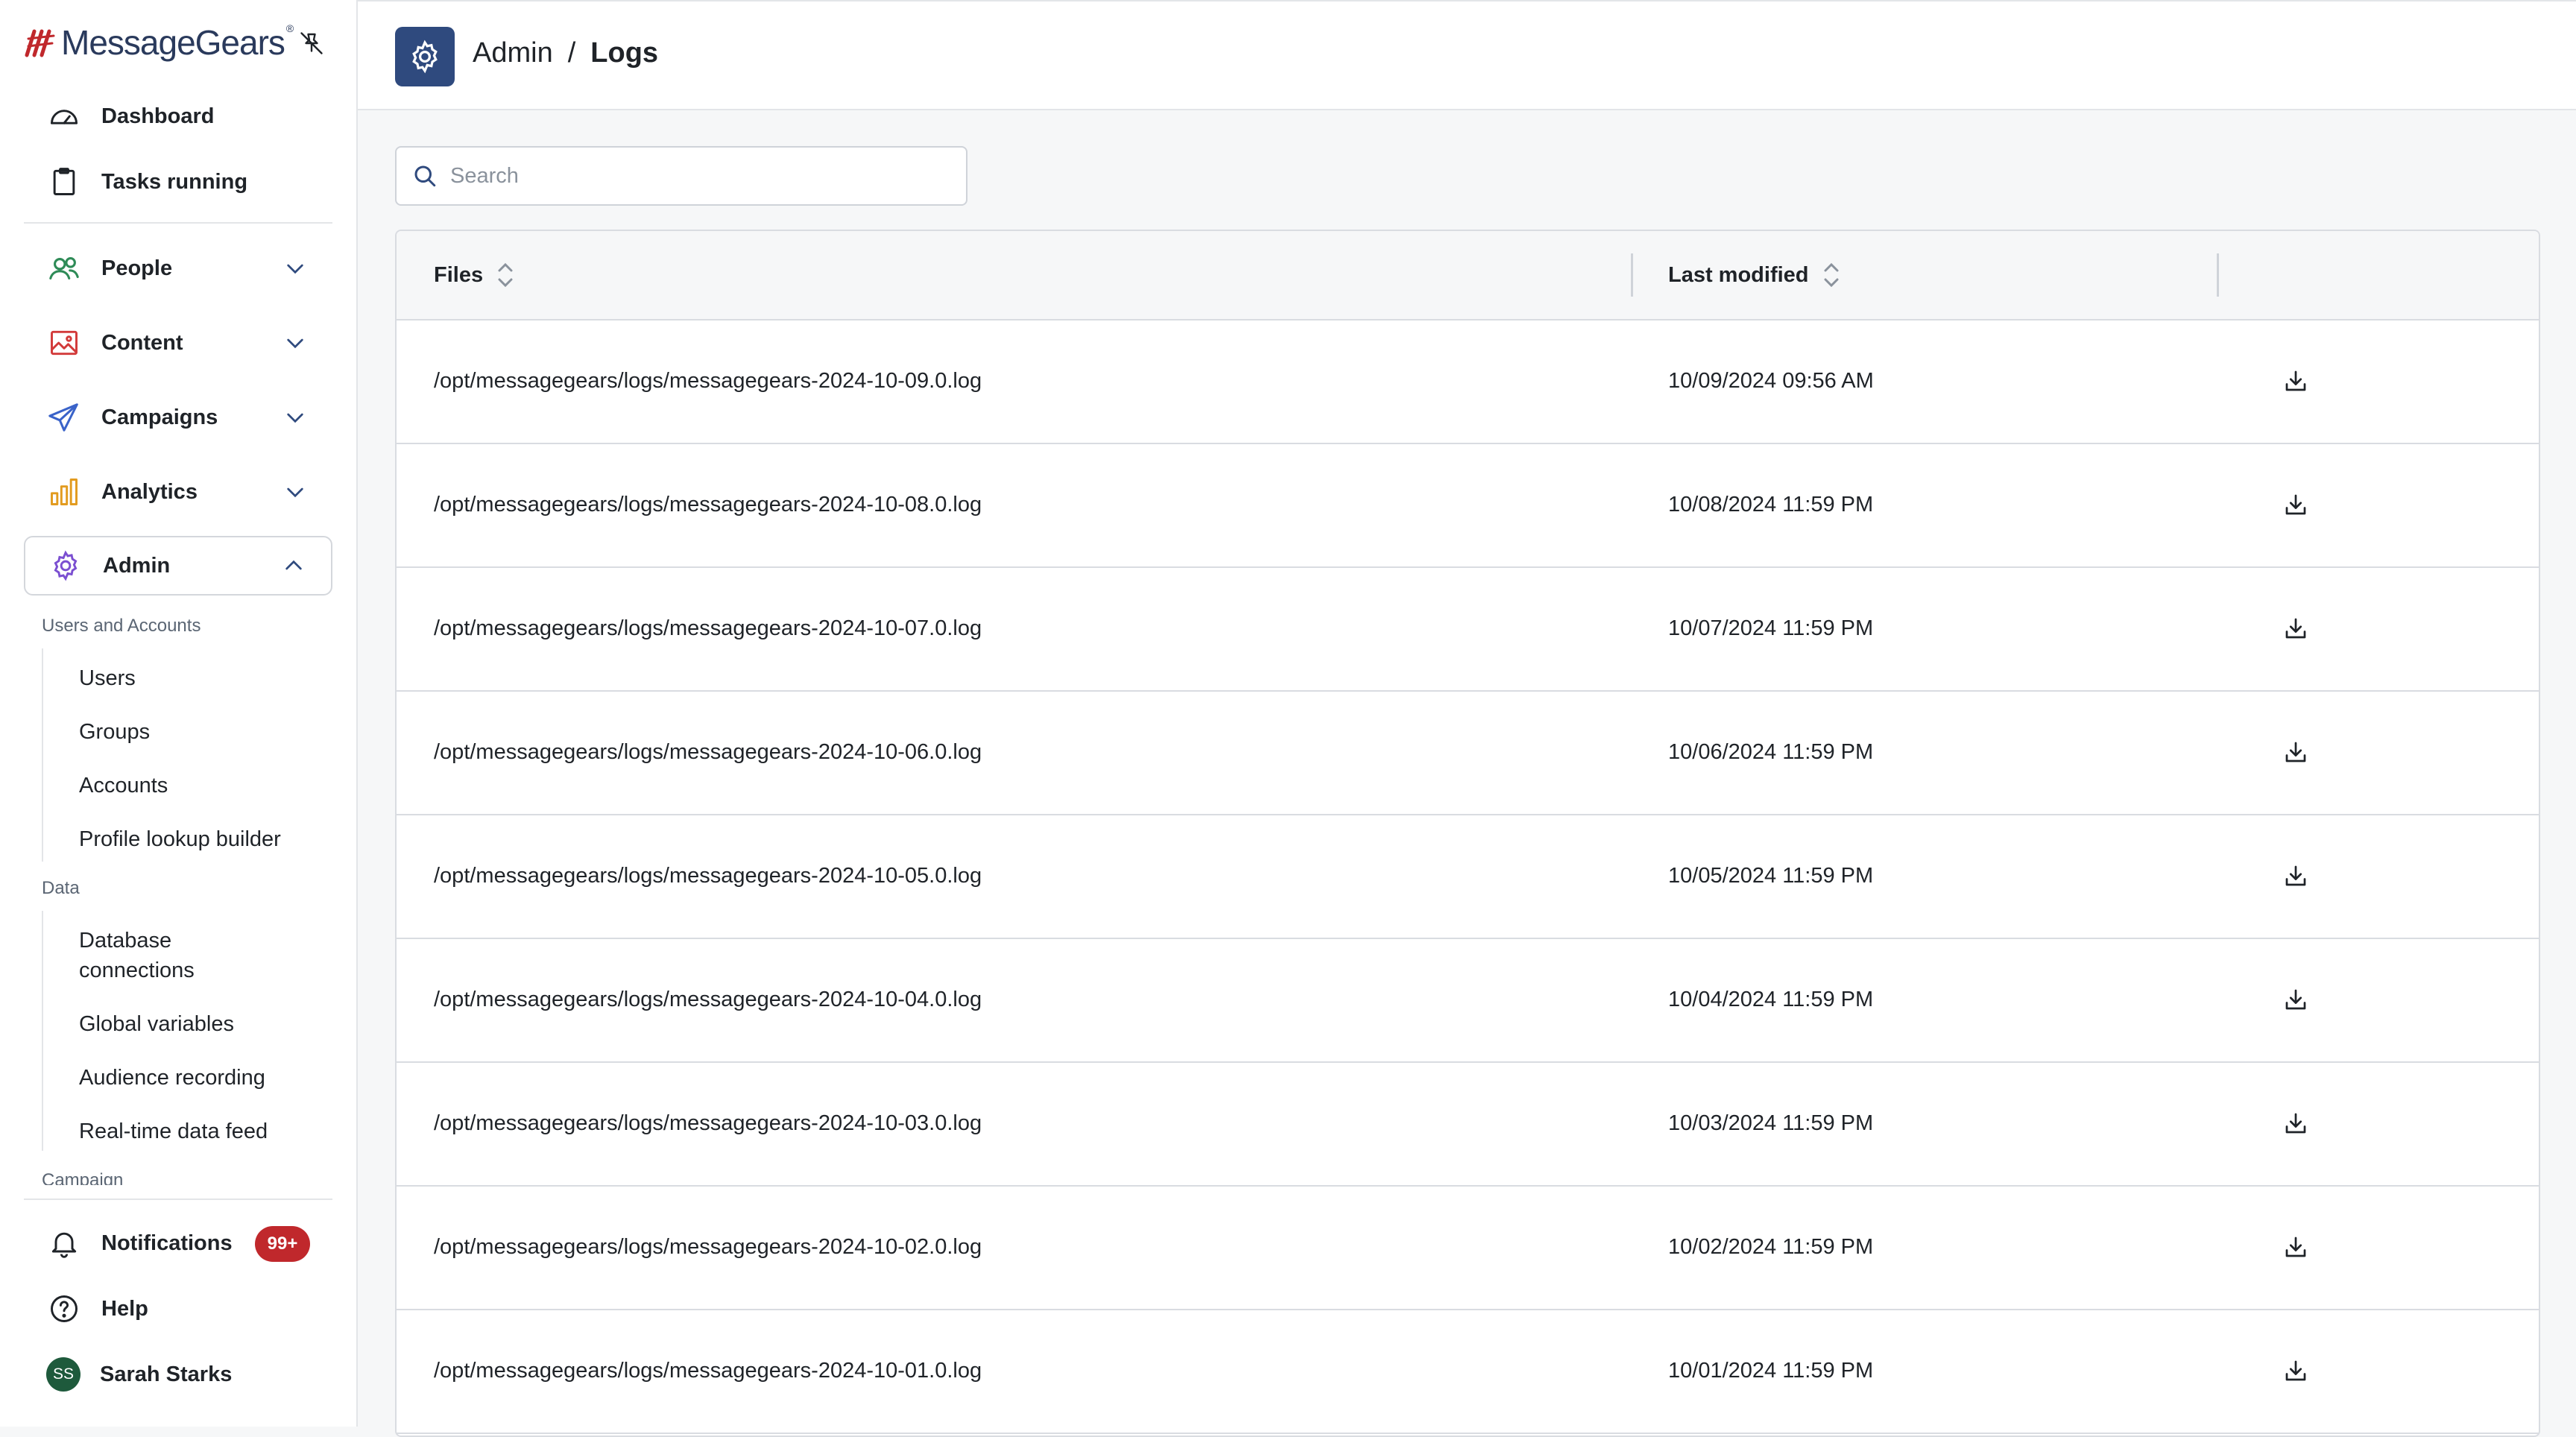  Describe the element at coordinates (63, 1375) in the screenshot. I see `avatar: SS` at that location.